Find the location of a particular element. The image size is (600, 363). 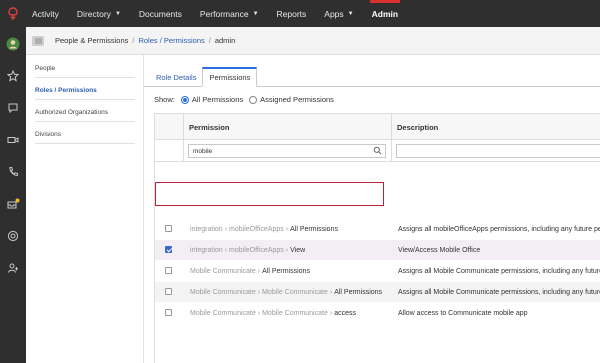

tab-permissions: Permissions is located at coordinates (230, 77).